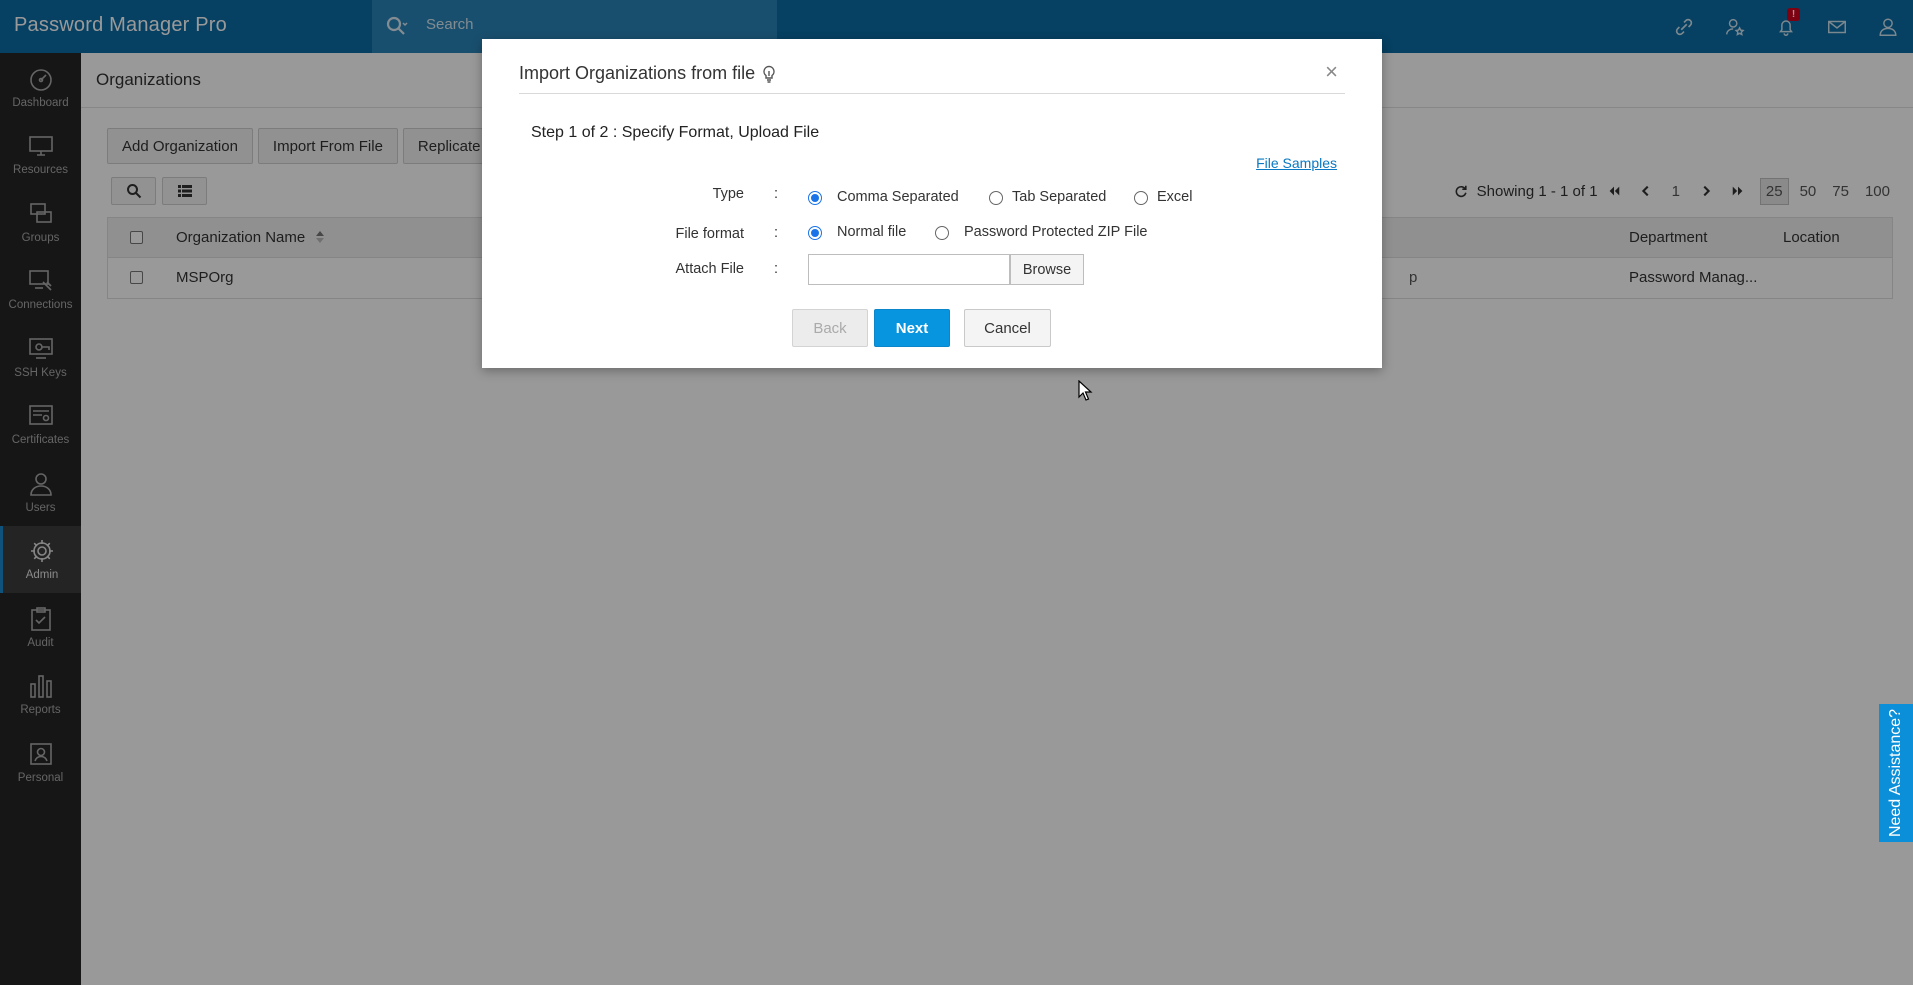  Describe the element at coordinates (1141, 198) in the screenshot. I see `type-excel-radio` at that location.